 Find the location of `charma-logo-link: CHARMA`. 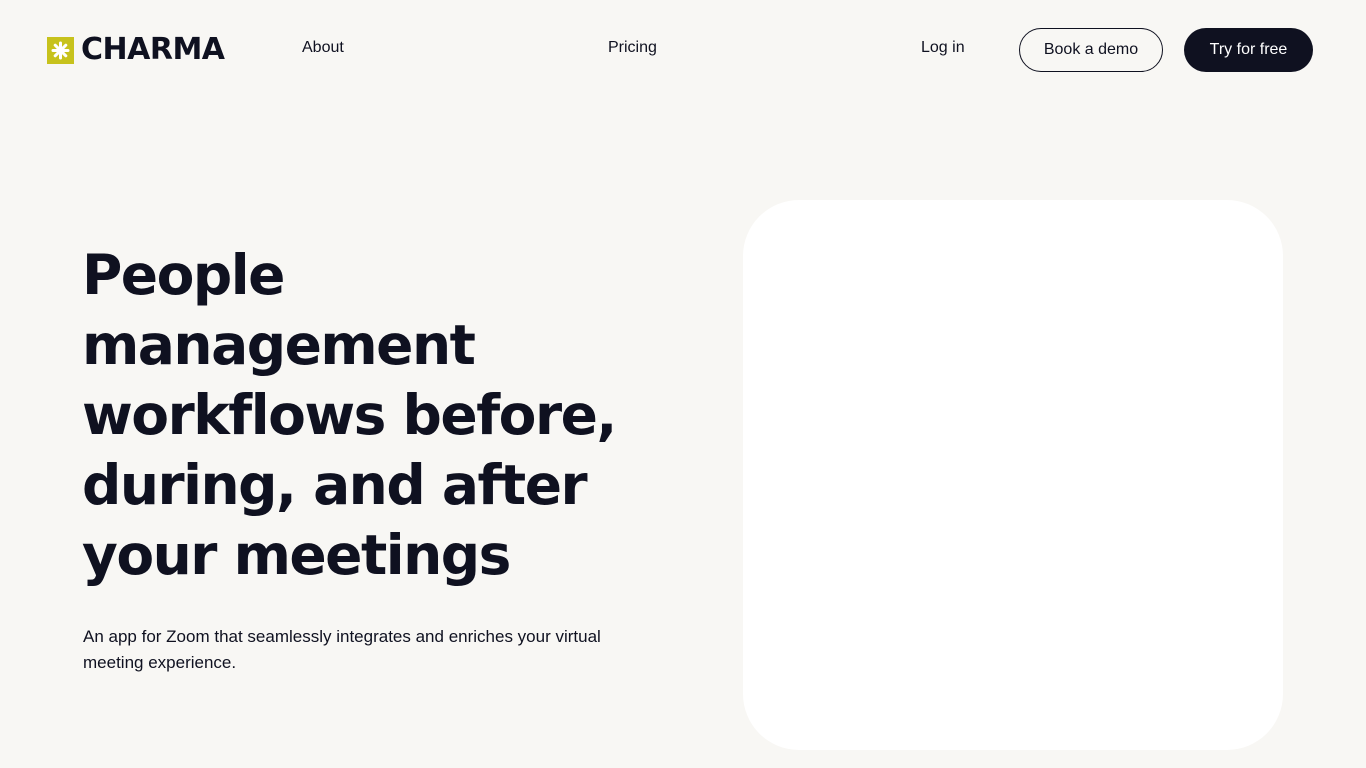

charma-logo-link: CHARMA is located at coordinates (136, 50).